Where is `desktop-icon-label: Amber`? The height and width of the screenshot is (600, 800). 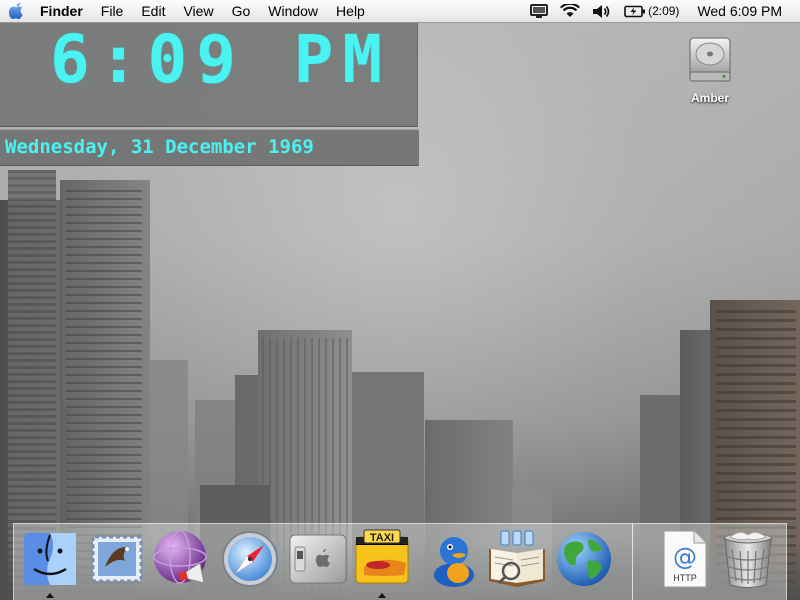 desktop-icon-label: Amber is located at coordinates (709, 98).